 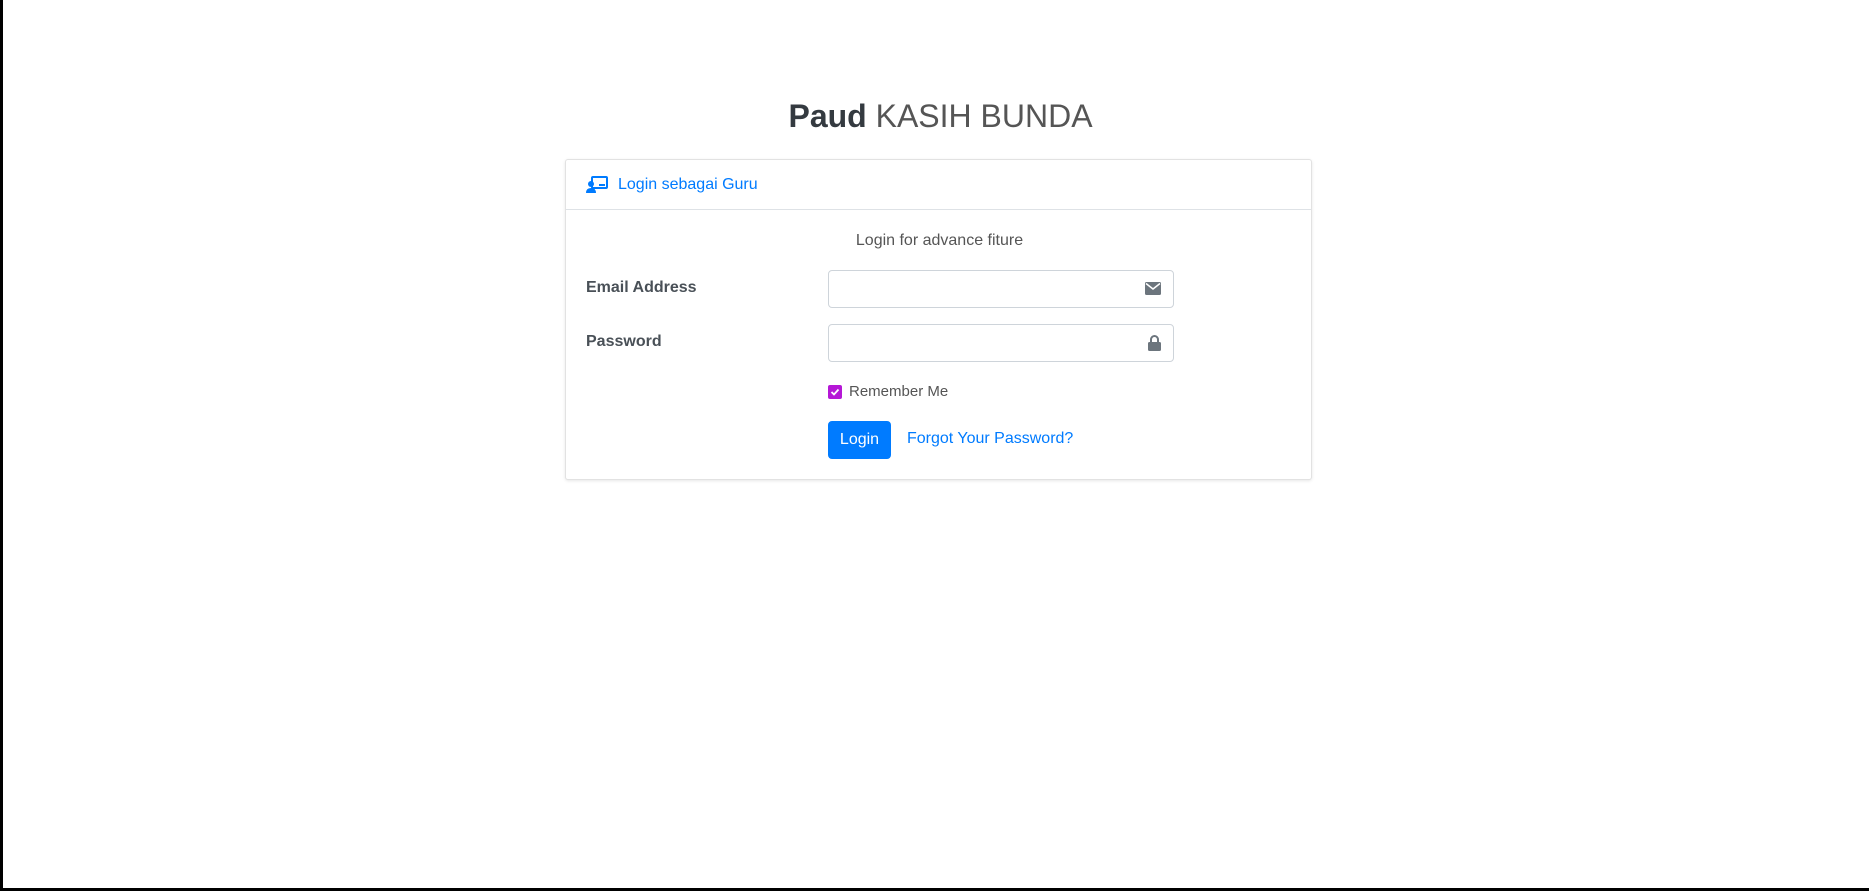 What do you see at coordinates (688, 184) in the screenshot?
I see `login-as-teacher-label: Login sebagai Guru` at bounding box center [688, 184].